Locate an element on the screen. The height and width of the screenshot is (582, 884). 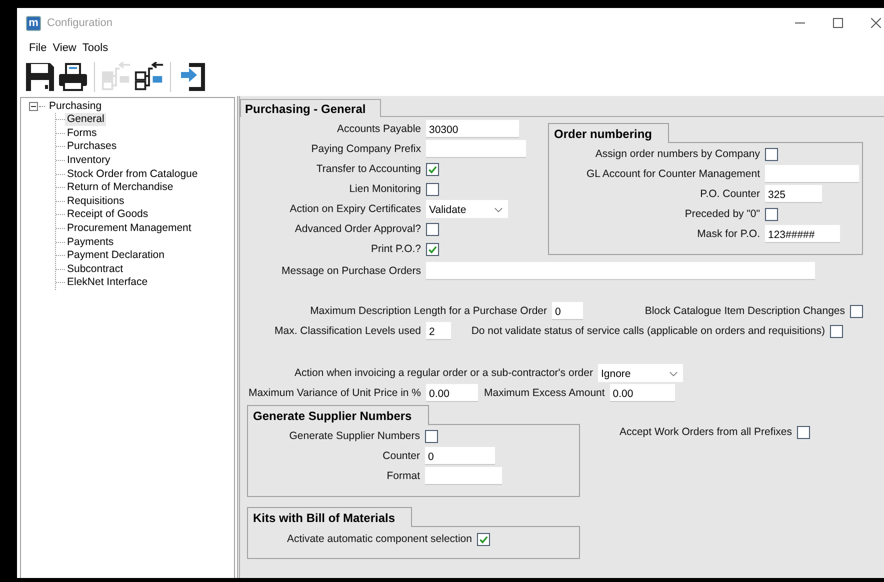
floppy-disk-icon is located at coordinates (40, 77).